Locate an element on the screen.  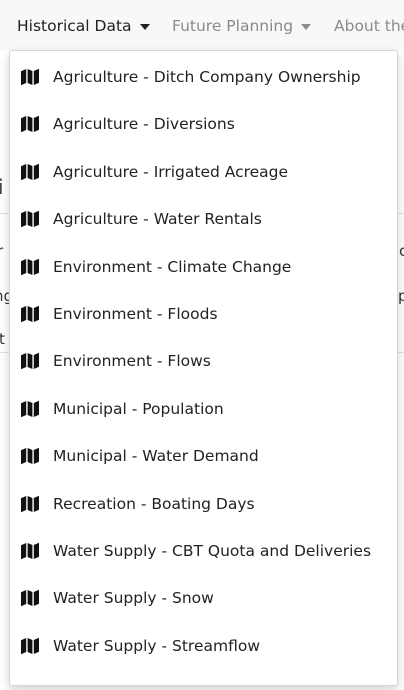
menu-item-agriculture-water-rentals: Agriculture - Water Rentals is located at coordinates (203, 219).